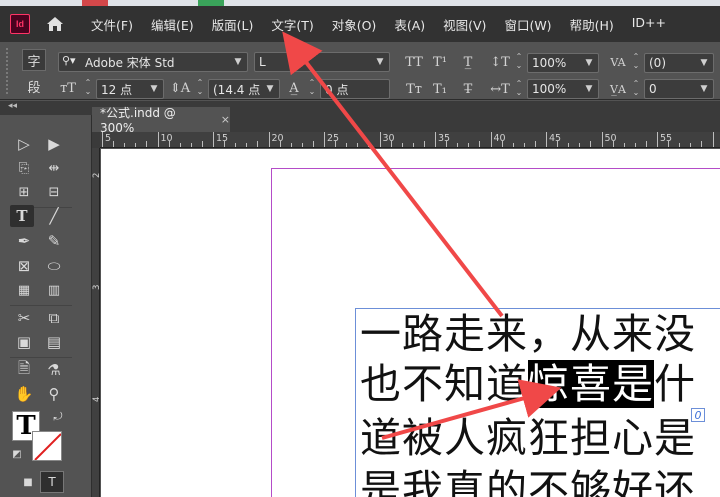  I want to click on tools-panel-header: ◂◂, so click(46, 108).